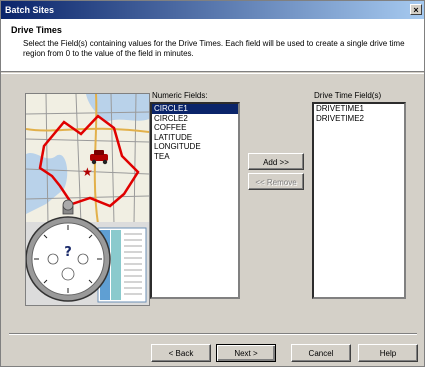 Image resolution: width=425 pixels, height=367 pixels. What do you see at coordinates (359, 200) in the screenshot?
I see `drive-time-fields-list: DRIVETIME1 DRIVETIME2` at bounding box center [359, 200].